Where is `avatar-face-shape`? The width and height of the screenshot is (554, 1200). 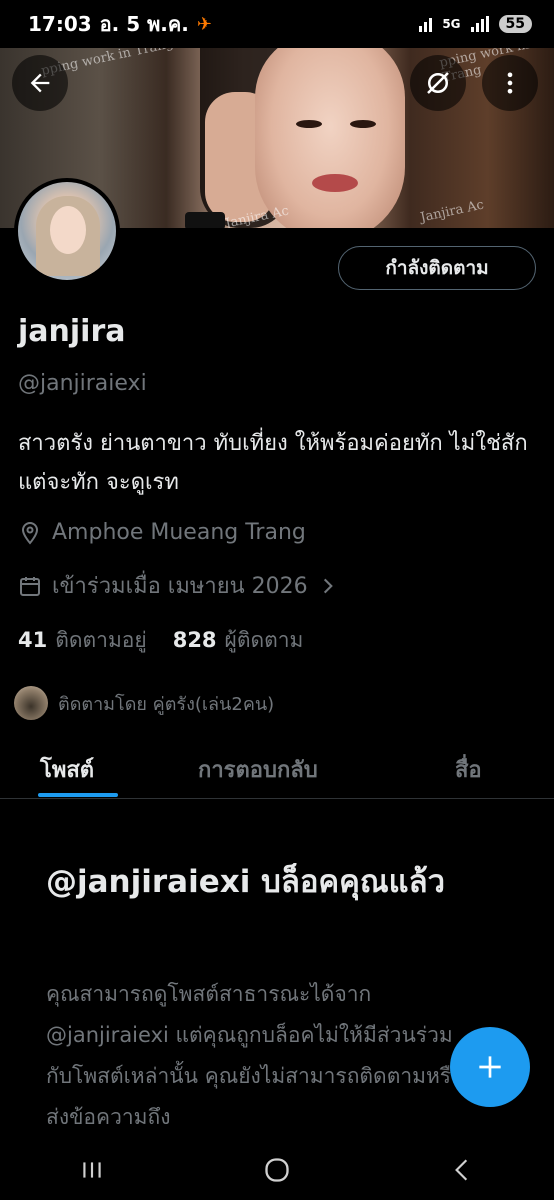 avatar-face-shape is located at coordinates (68, 230).